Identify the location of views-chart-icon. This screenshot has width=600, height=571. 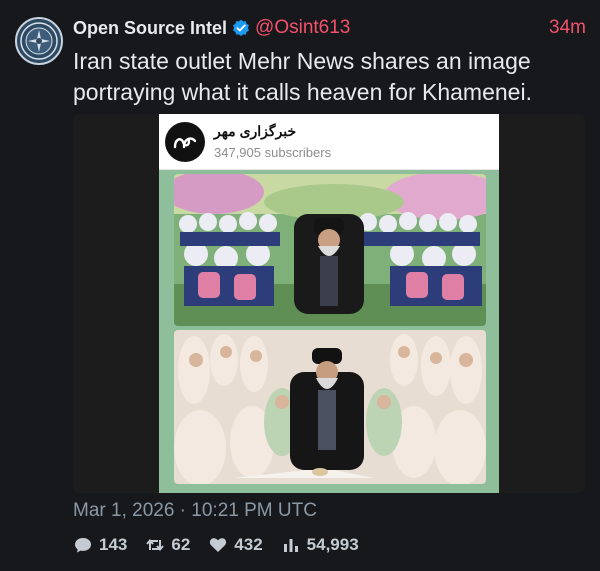
(291, 545).